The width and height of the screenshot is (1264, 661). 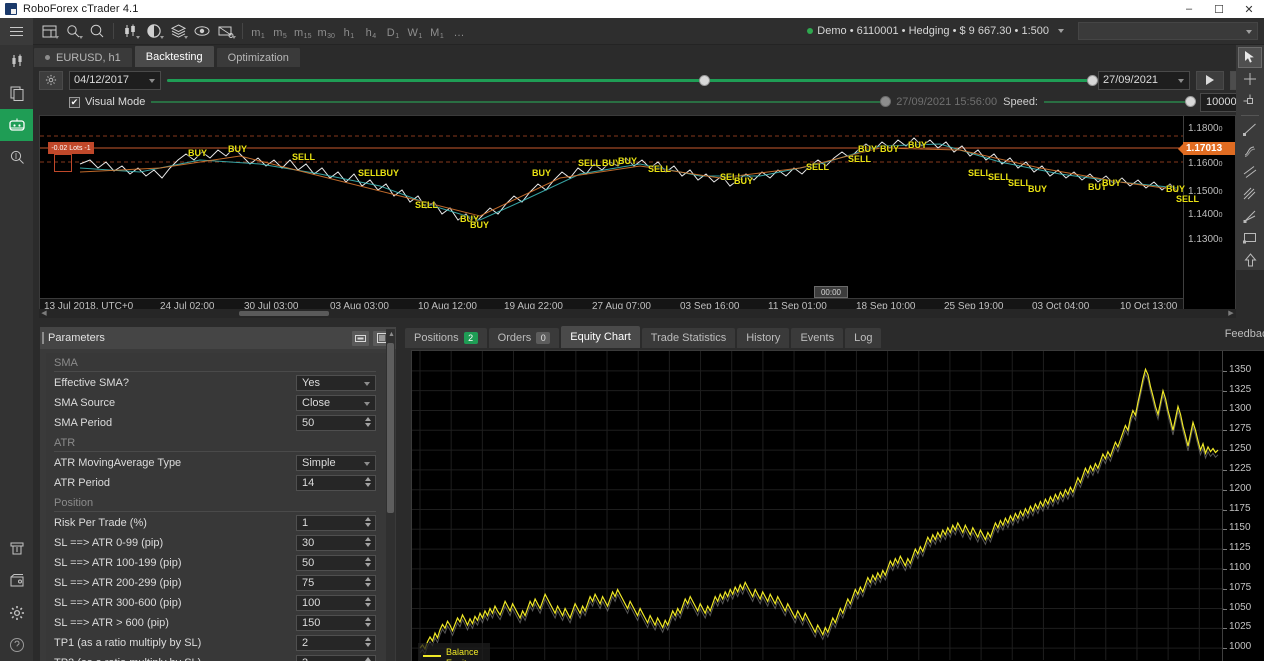 I want to click on tab-history: History, so click(x=763, y=338).